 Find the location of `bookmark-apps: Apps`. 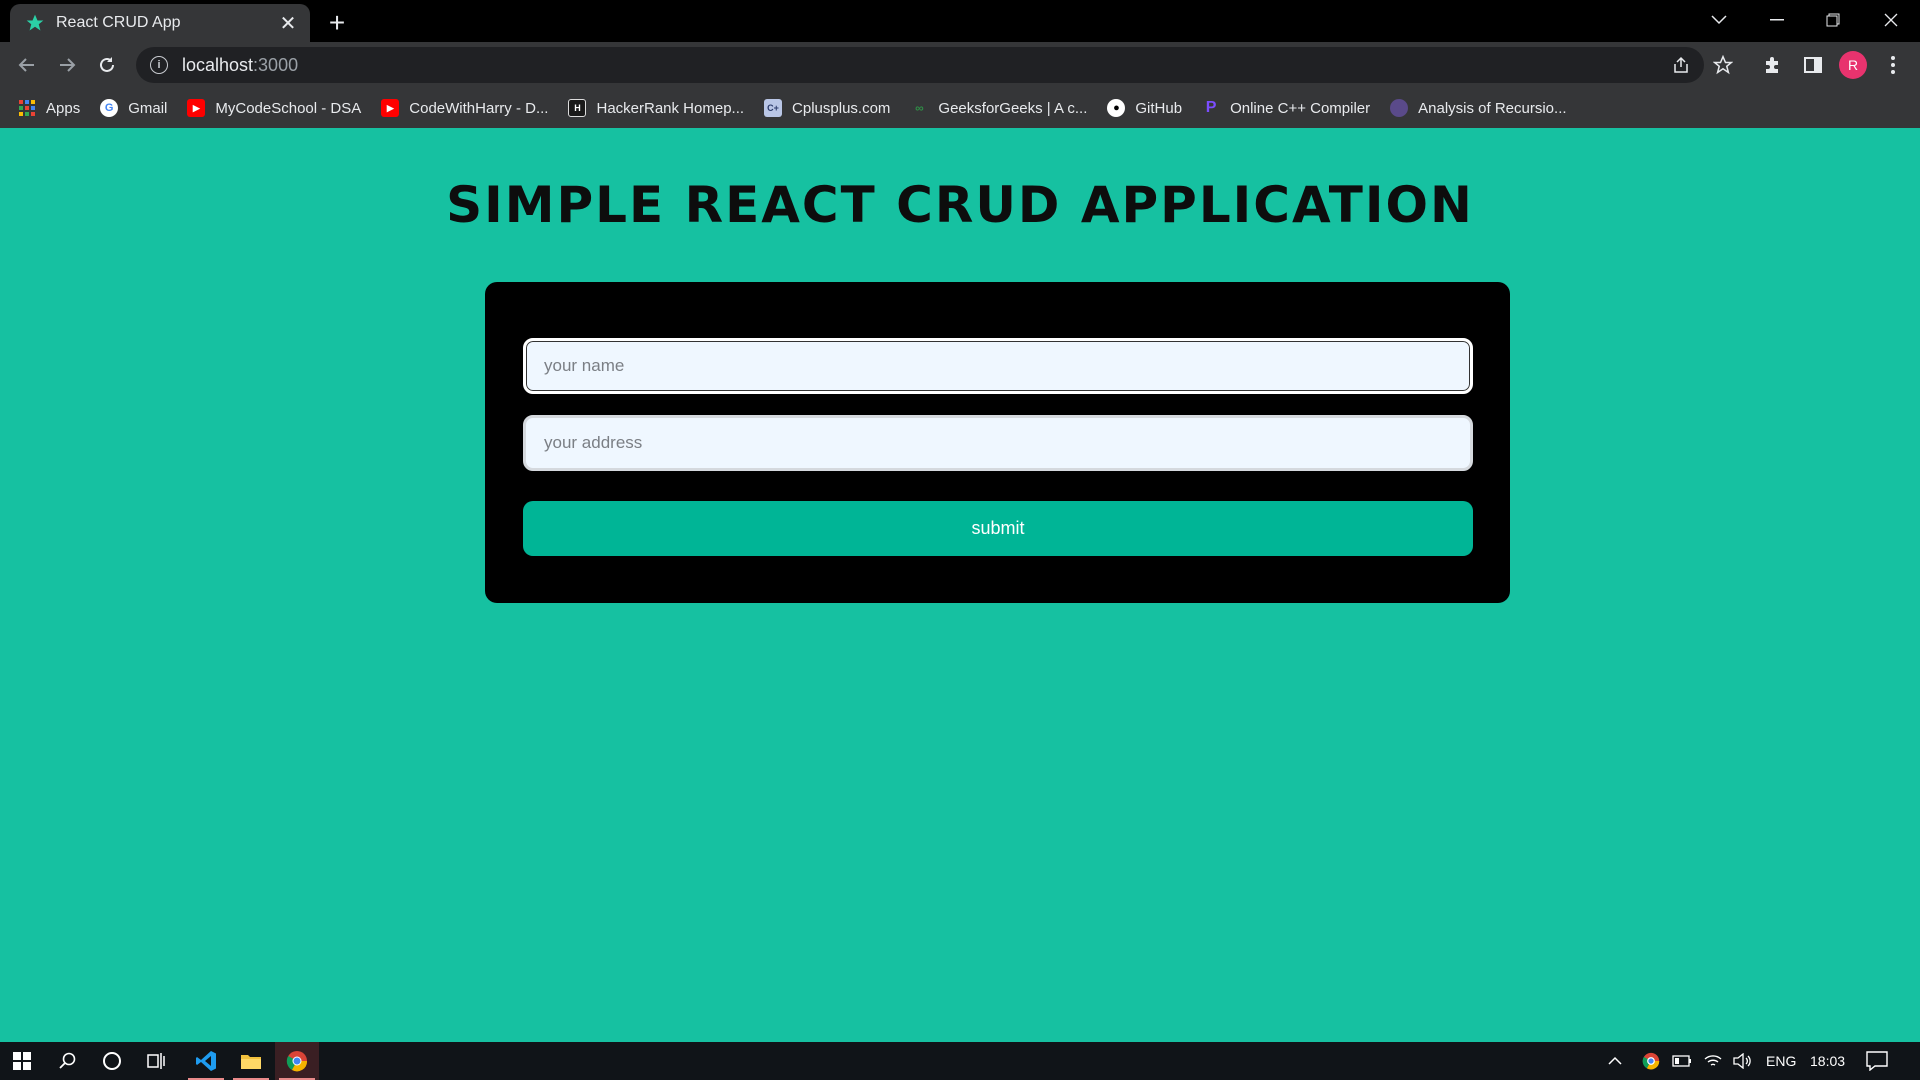

bookmark-apps: Apps is located at coordinates (49, 108).